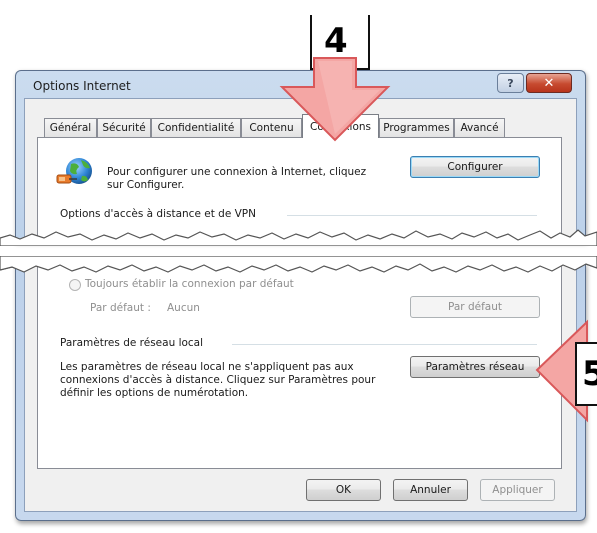 This screenshot has width=597, height=533. Describe the element at coordinates (120, 308) in the screenshot. I see `default-connection-label: Par défaut :` at that location.